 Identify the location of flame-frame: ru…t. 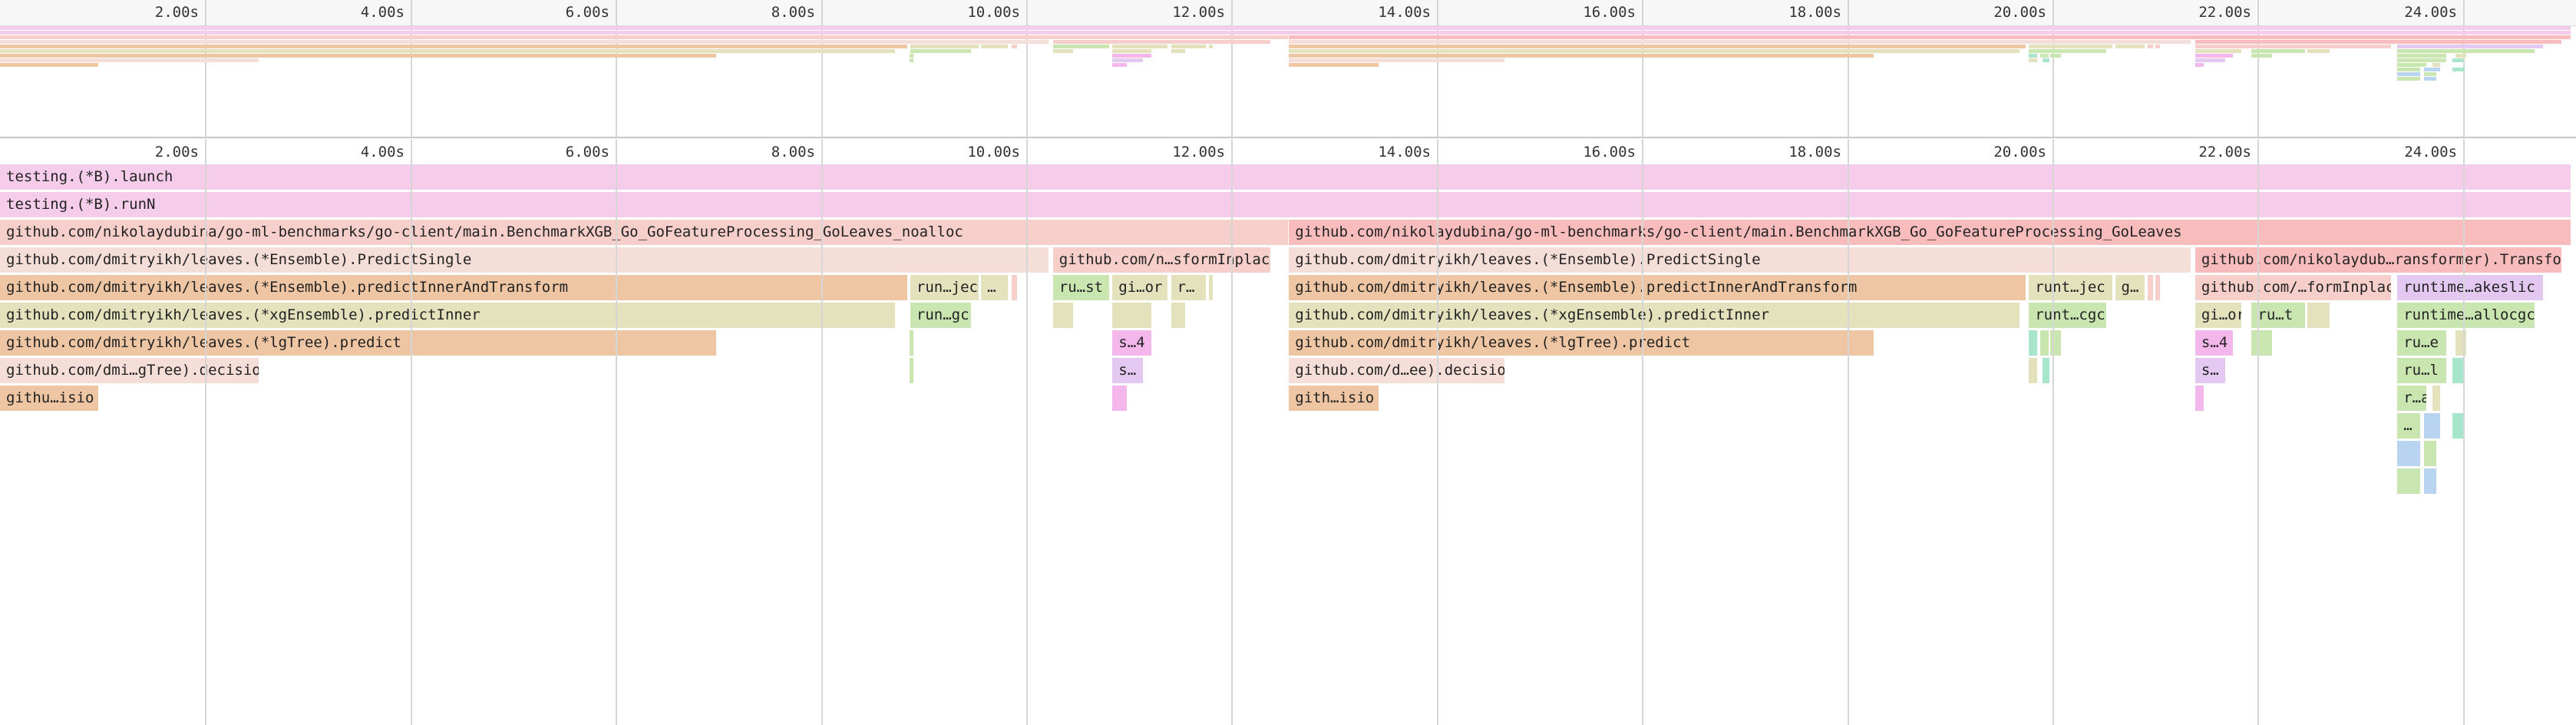
(2278, 315).